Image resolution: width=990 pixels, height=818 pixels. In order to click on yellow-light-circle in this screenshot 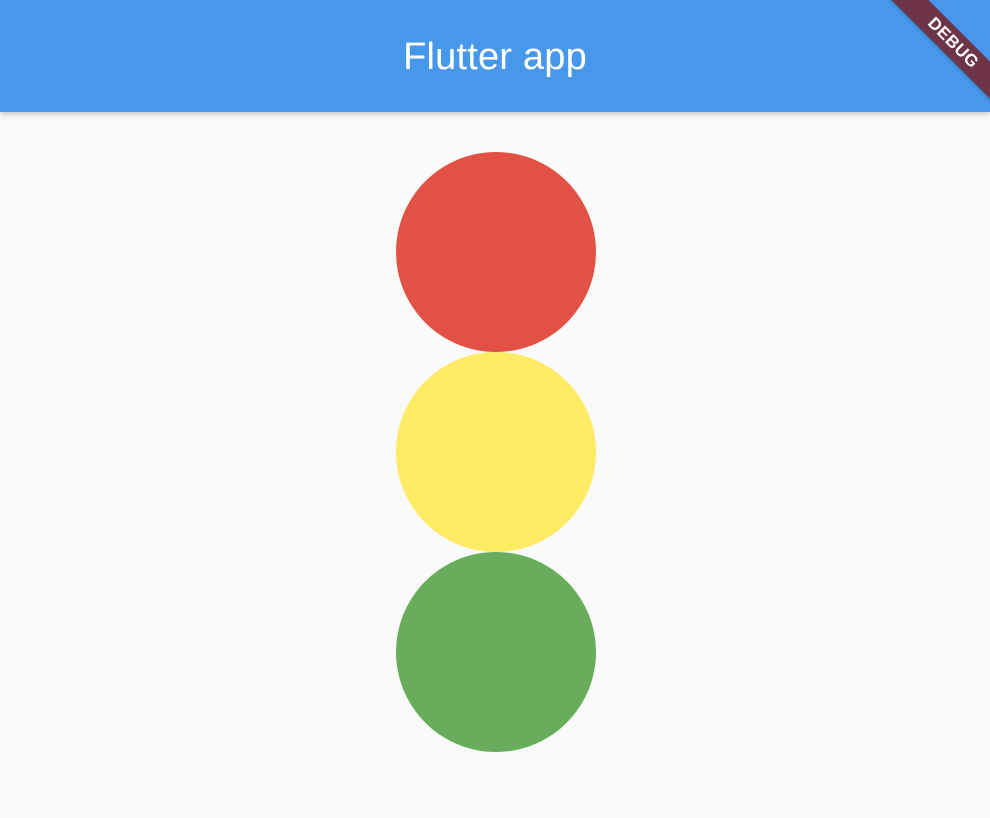, I will do `click(496, 452)`.